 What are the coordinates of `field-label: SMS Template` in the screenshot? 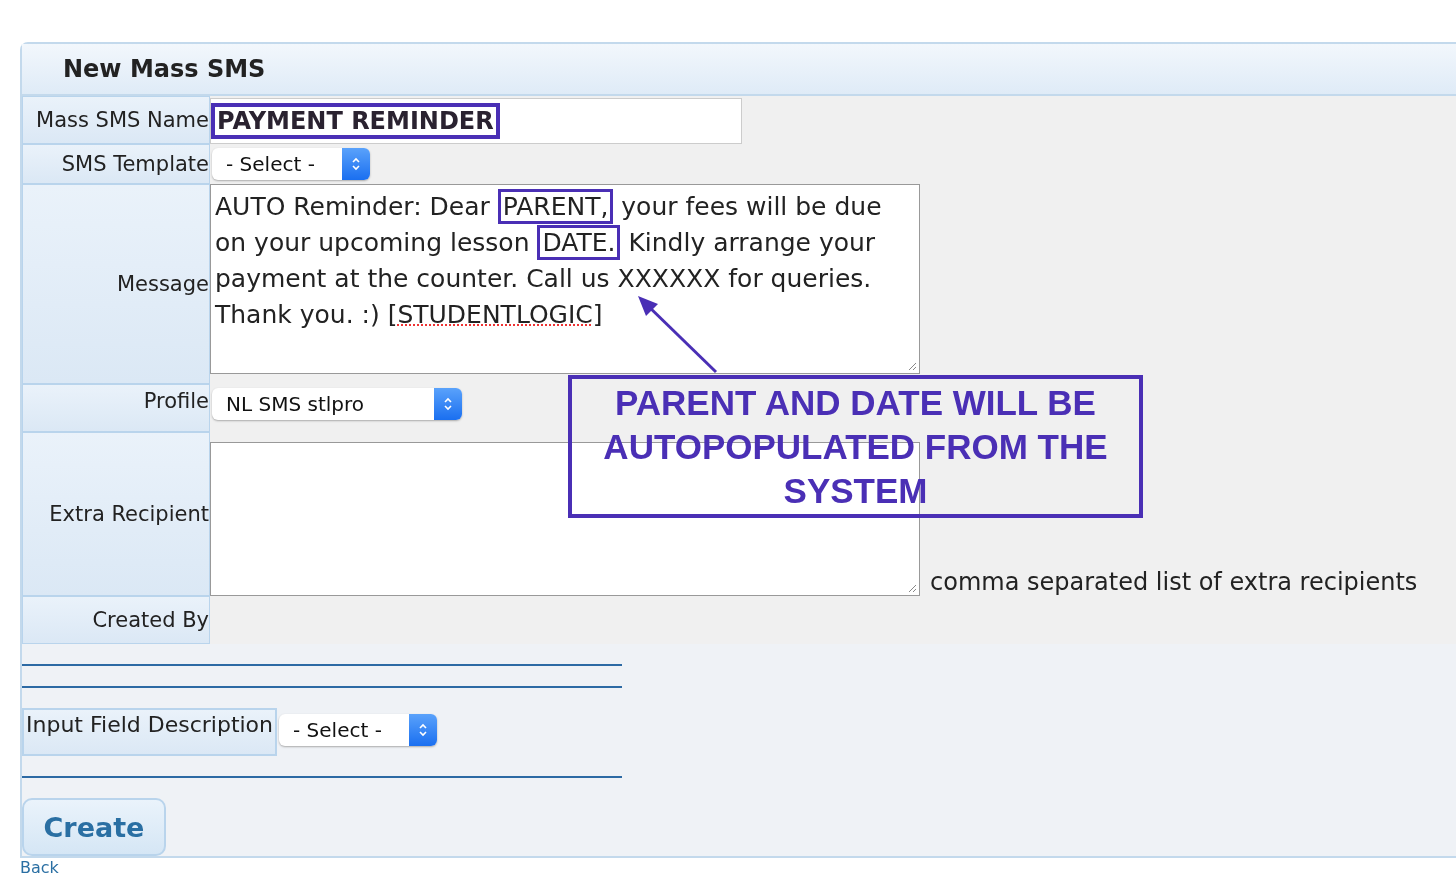 It's located at (116, 164).